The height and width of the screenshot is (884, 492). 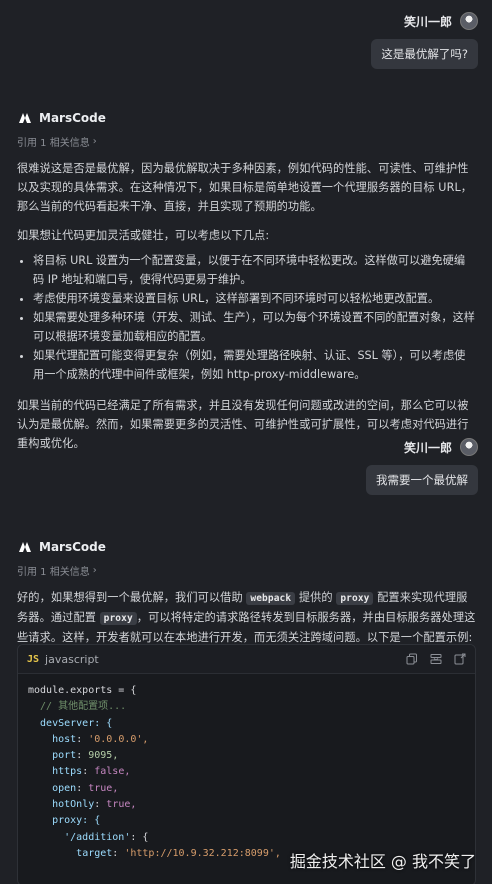 I want to click on code-key: https, so click(x=67, y=772).